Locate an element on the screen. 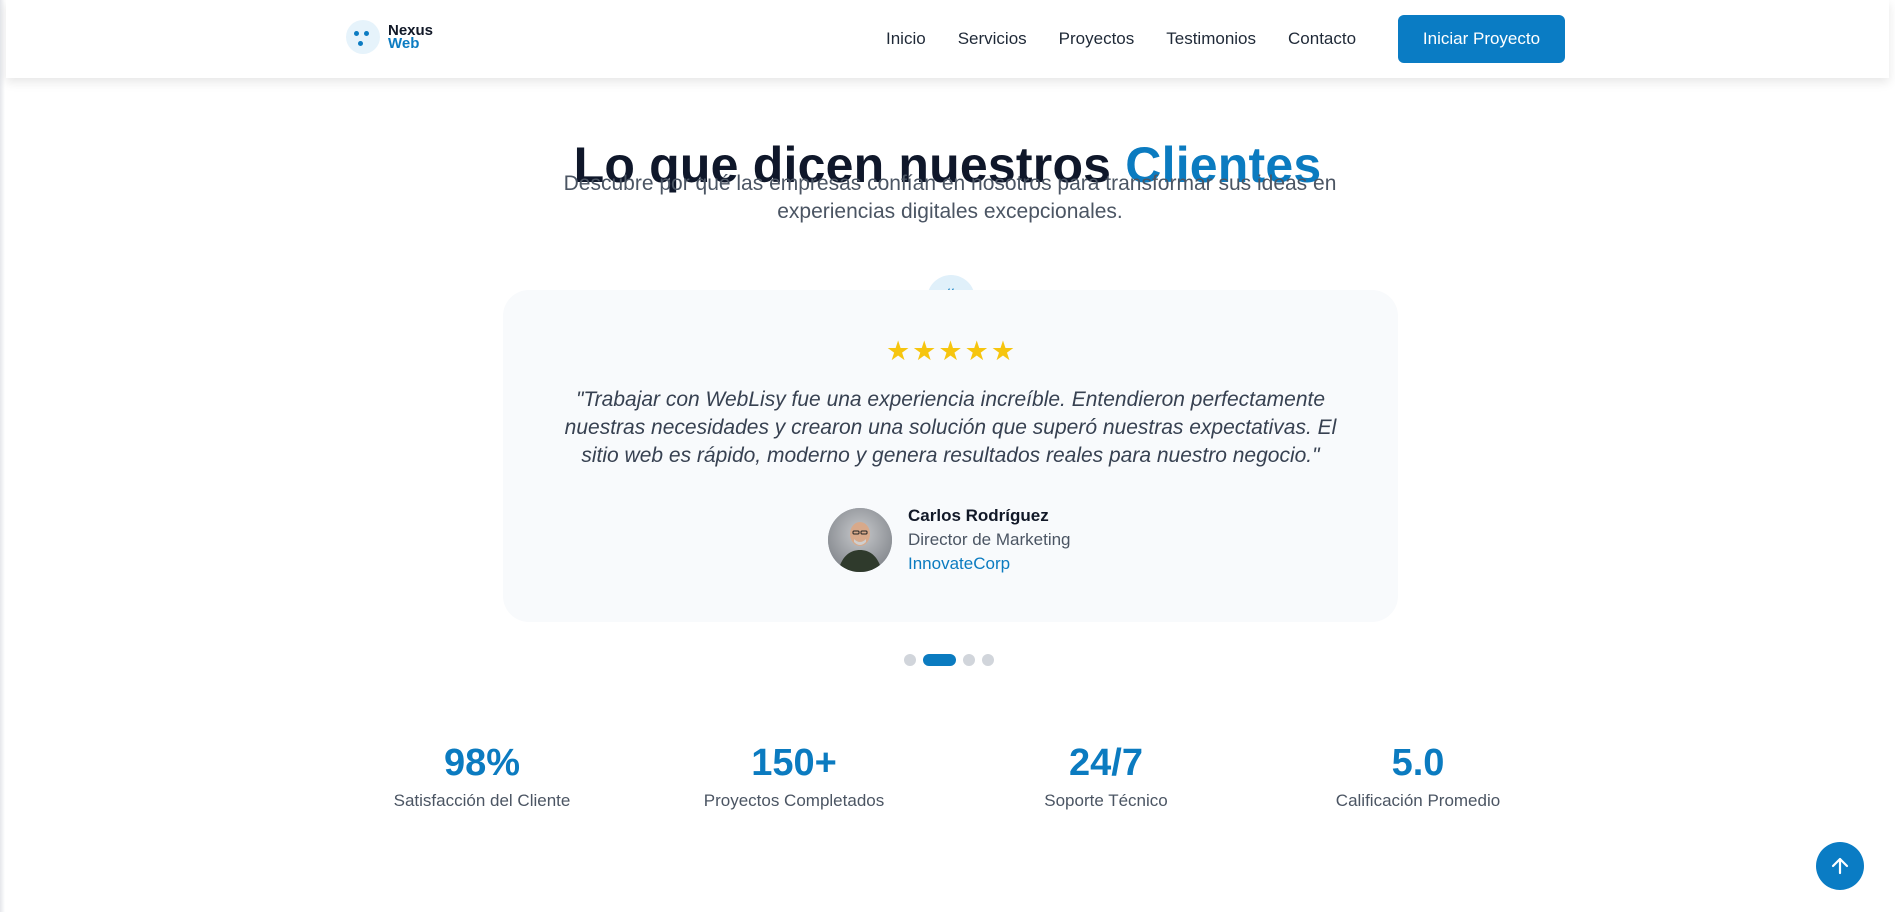 The height and width of the screenshot is (912, 1895). nav-link-servicios: Servicios is located at coordinates (992, 39).